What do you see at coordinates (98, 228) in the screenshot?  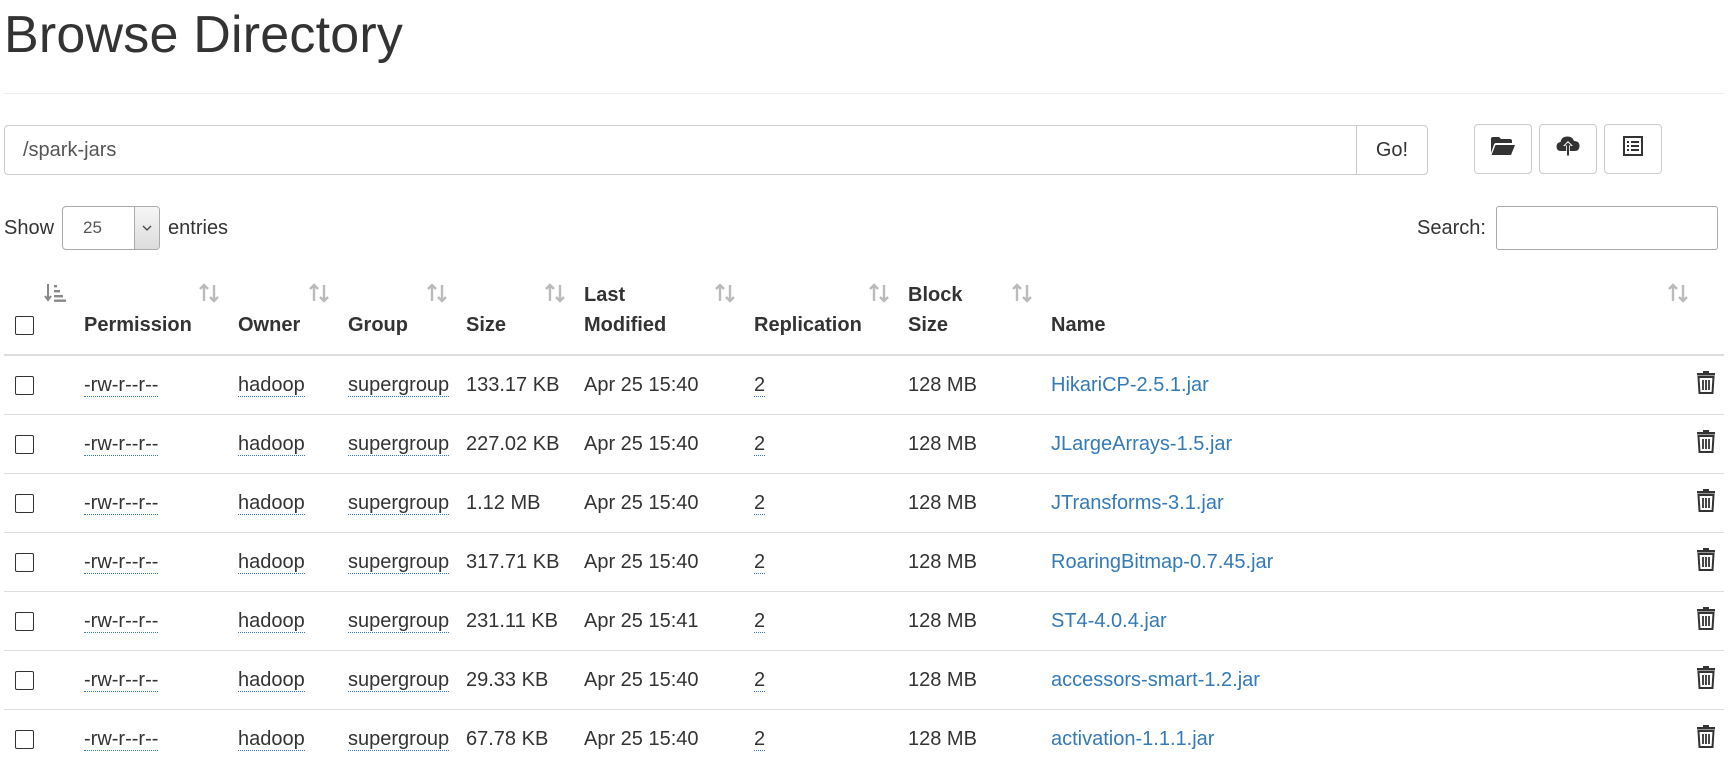 I see `entries-select-value: 25` at bounding box center [98, 228].